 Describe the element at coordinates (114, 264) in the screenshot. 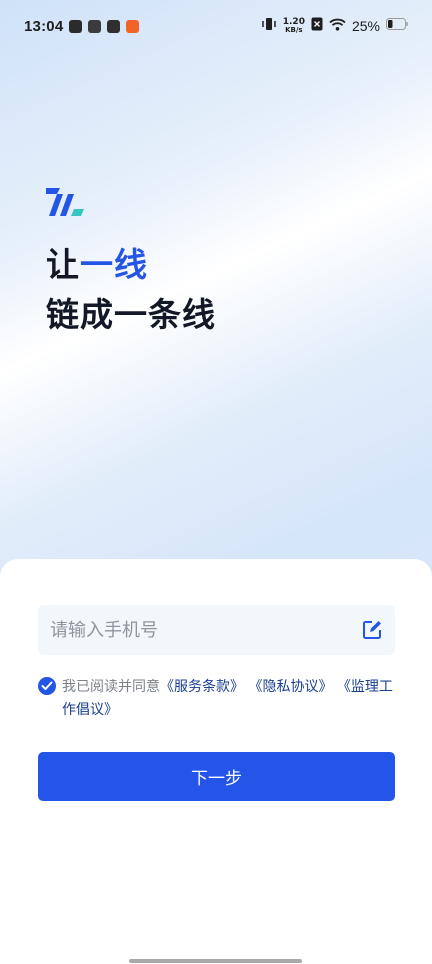

I see `headline-accent-text: 一线` at that location.